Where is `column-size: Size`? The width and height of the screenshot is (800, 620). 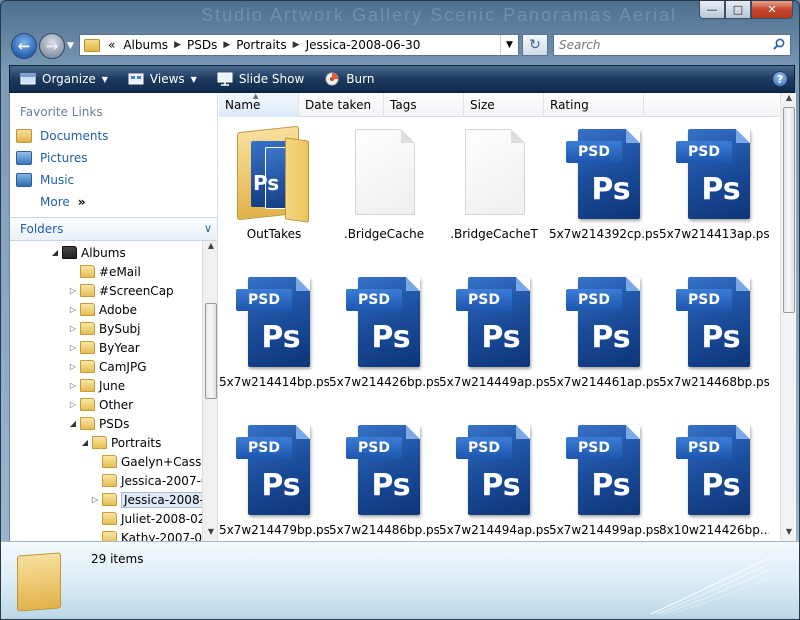 column-size: Size is located at coordinates (504, 105).